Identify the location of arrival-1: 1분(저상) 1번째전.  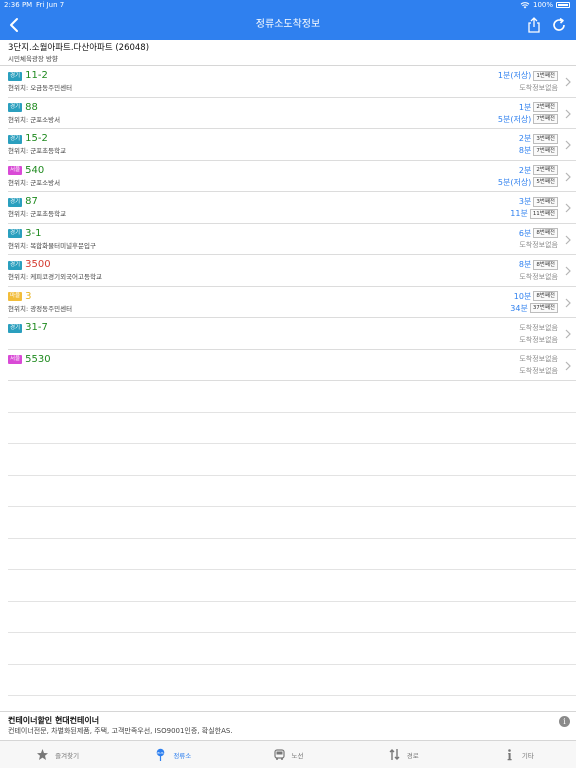
(528, 75).